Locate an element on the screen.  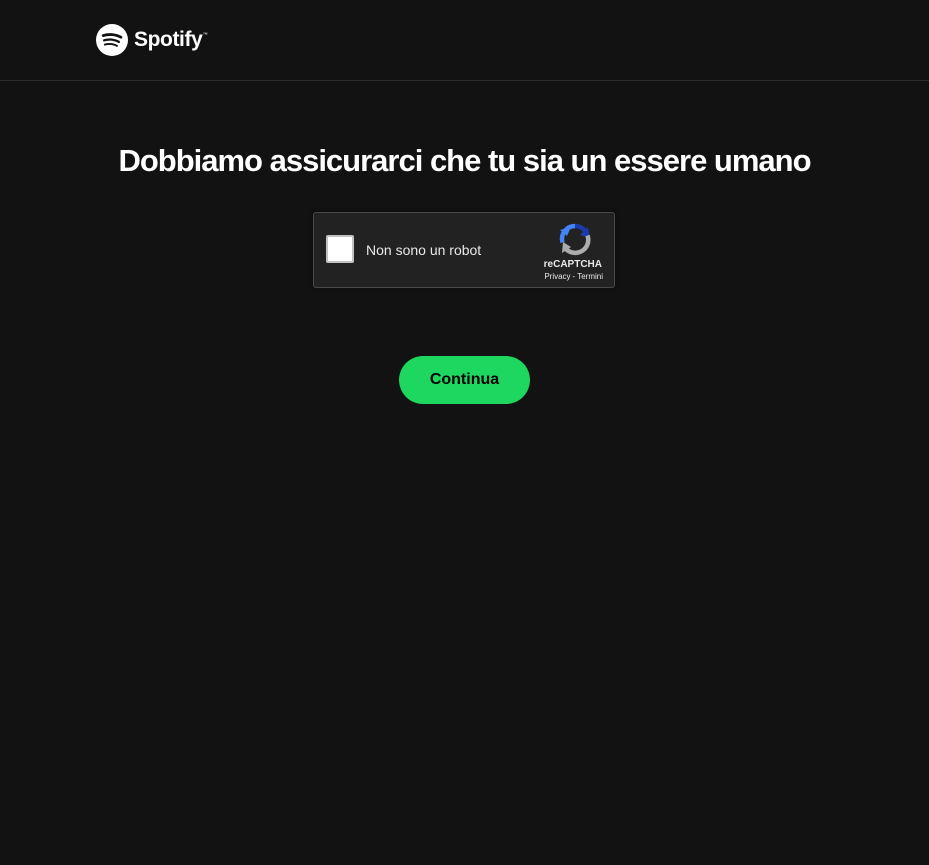
top-header: Spotify ™ is located at coordinates (464, 40).